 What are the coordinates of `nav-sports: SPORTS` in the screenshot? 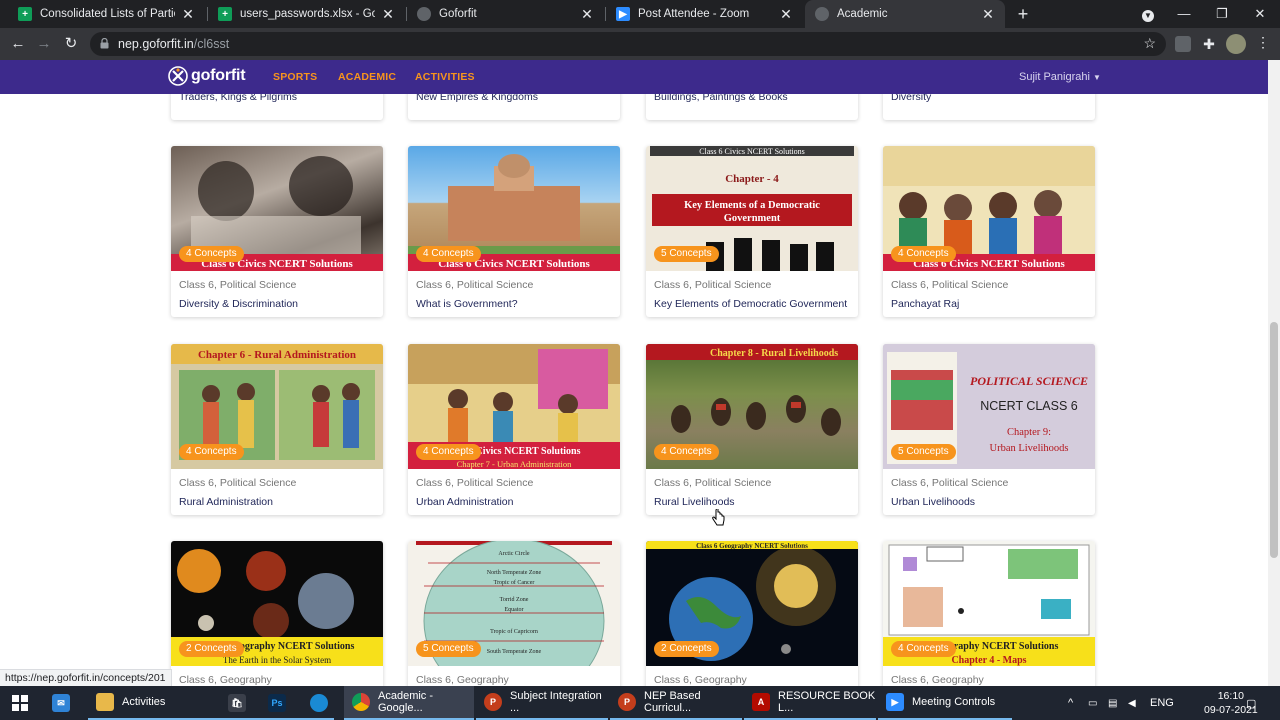 It's located at (295, 77).